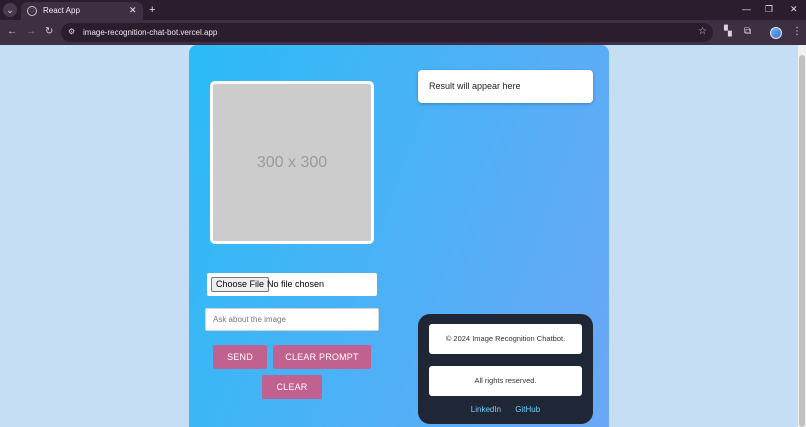 The image size is (806, 427). I want to click on result-box: Result will appear here, so click(505, 86).